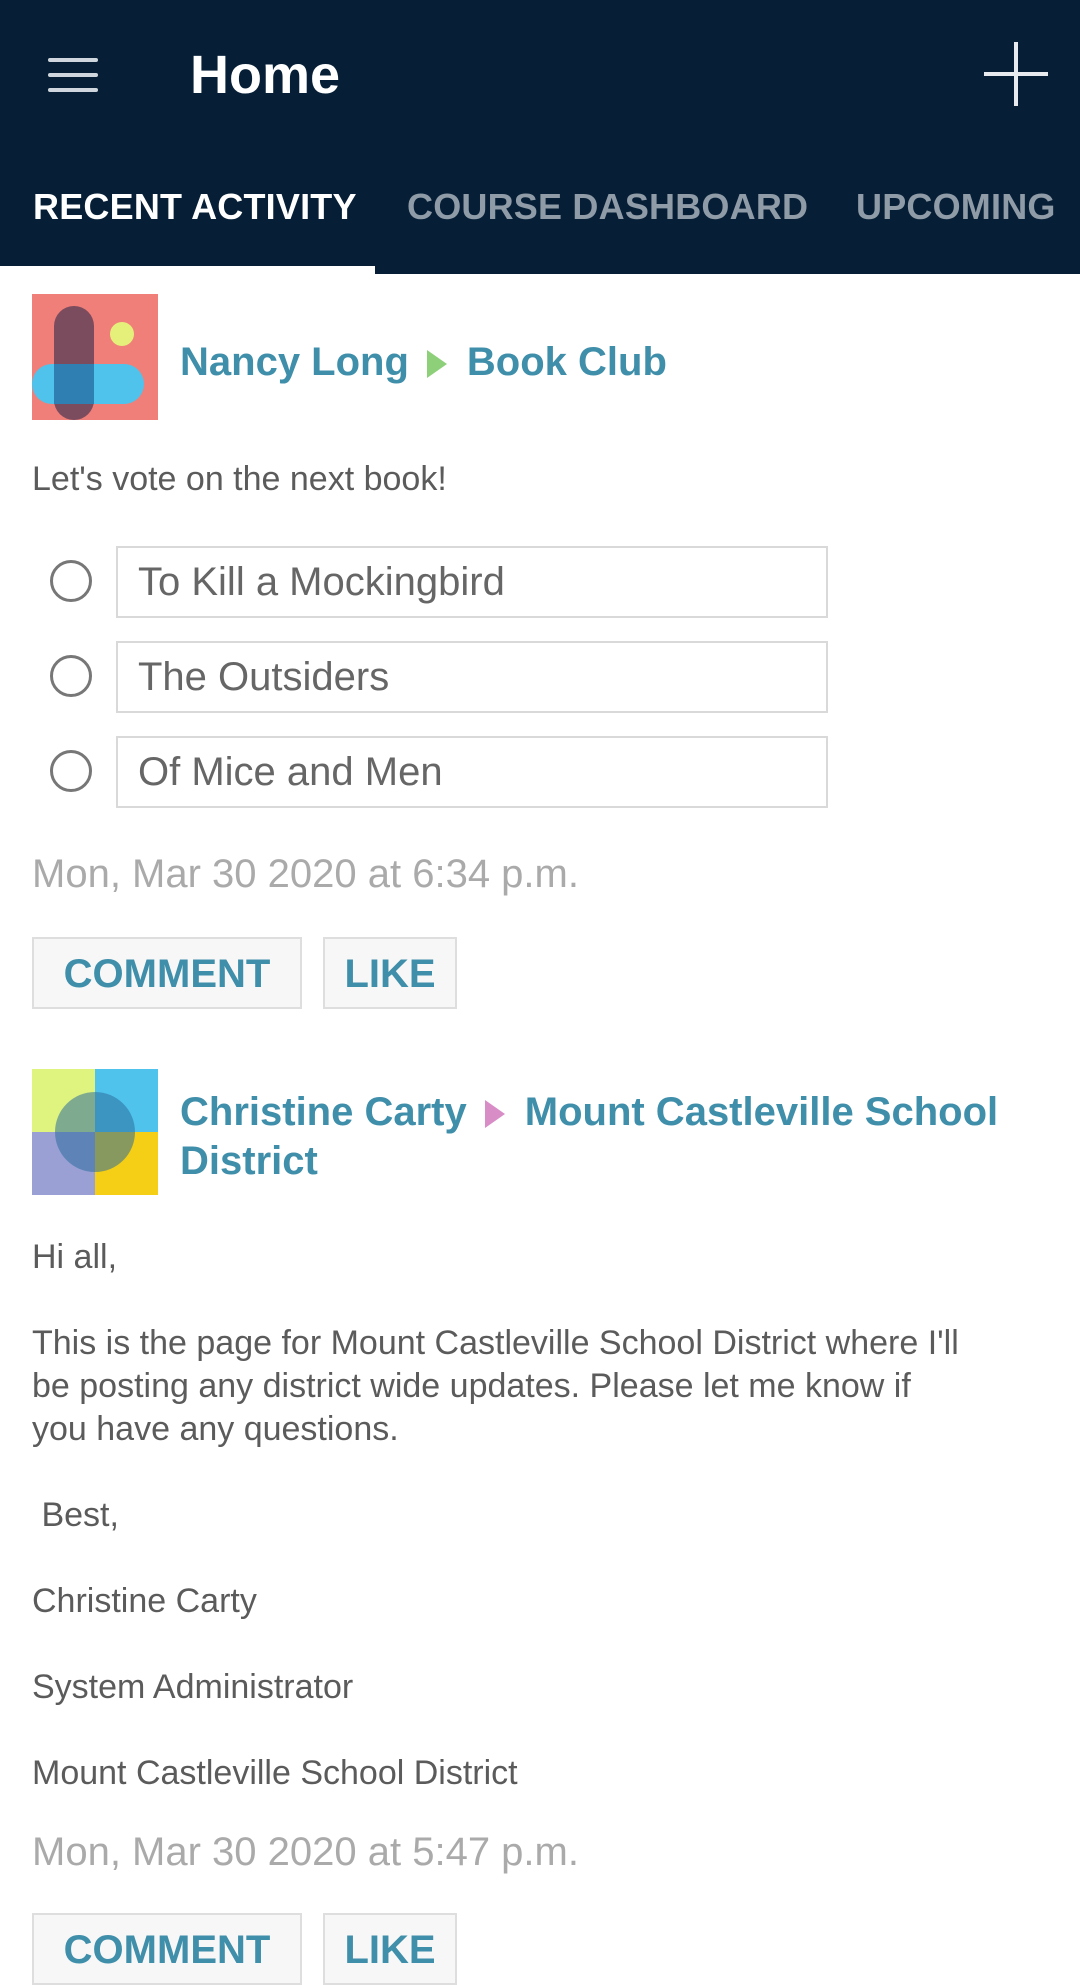 Image resolution: width=1080 pixels, height=1985 pixels. What do you see at coordinates (956, 207) in the screenshot?
I see `tab-upcoming: UPCOMING` at bounding box center [956, 207].